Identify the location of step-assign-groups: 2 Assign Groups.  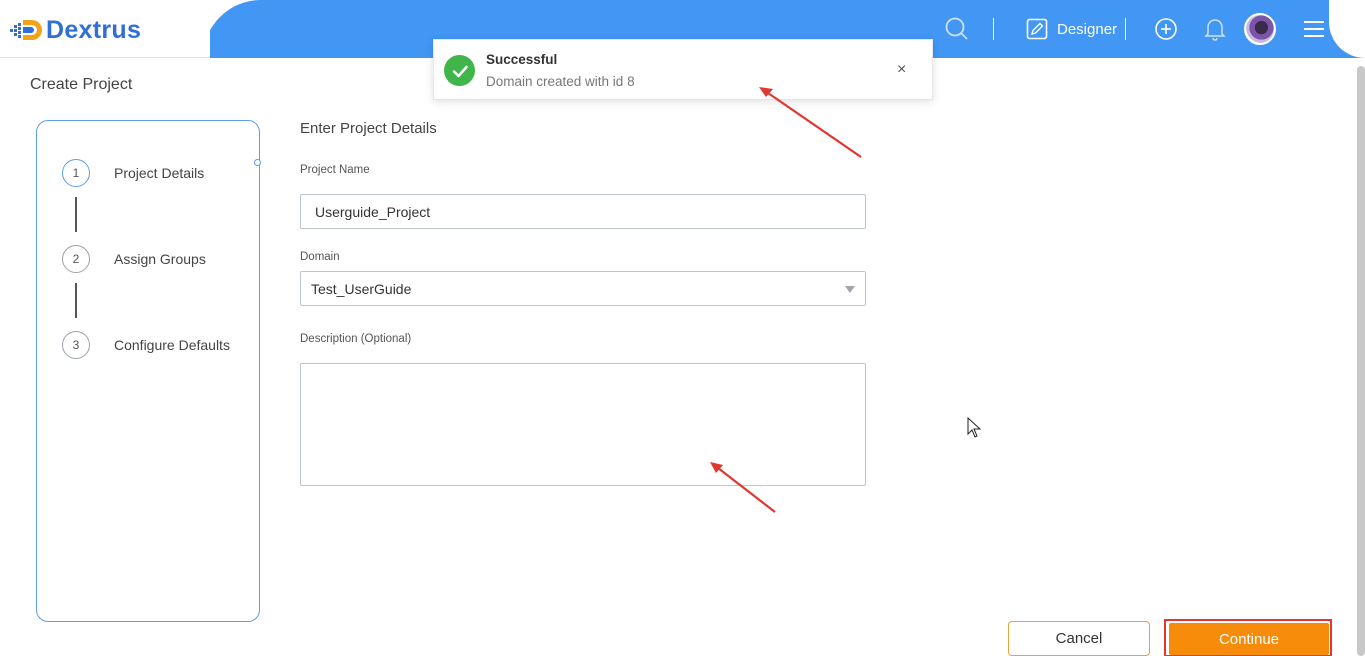
(134, 259).